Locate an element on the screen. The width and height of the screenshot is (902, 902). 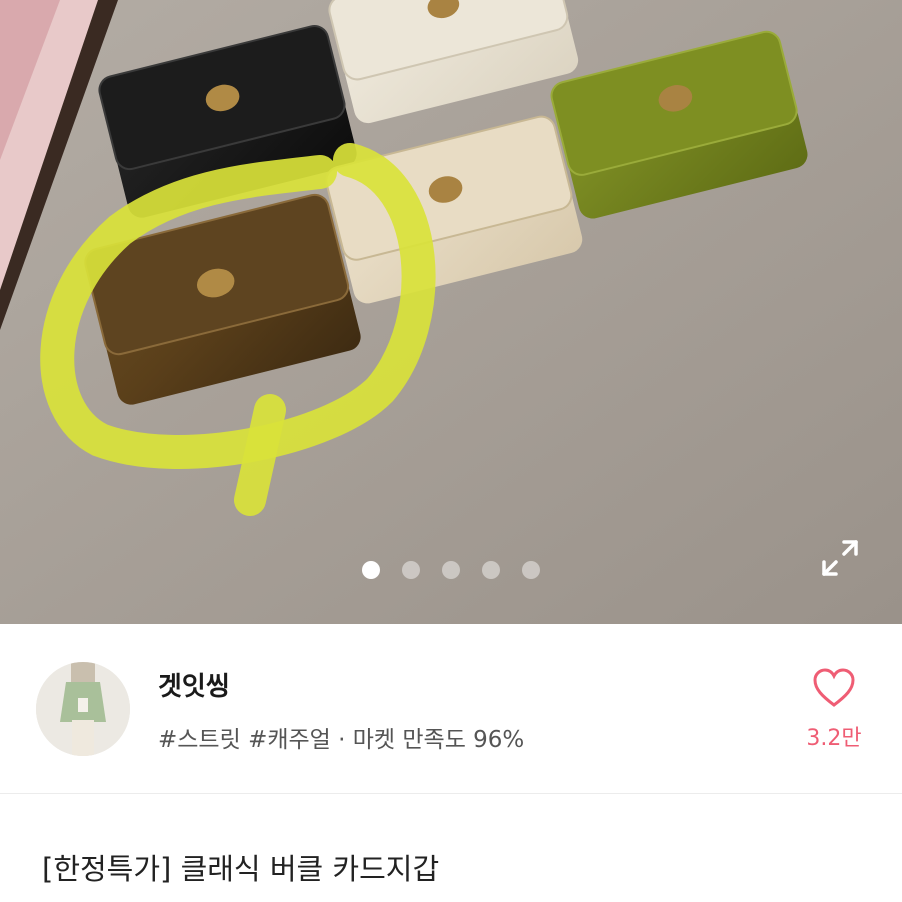
seller-tags: #스트릿 #캐주얼 · 마켓 만족도 96% is located at coordinates (341, 740).